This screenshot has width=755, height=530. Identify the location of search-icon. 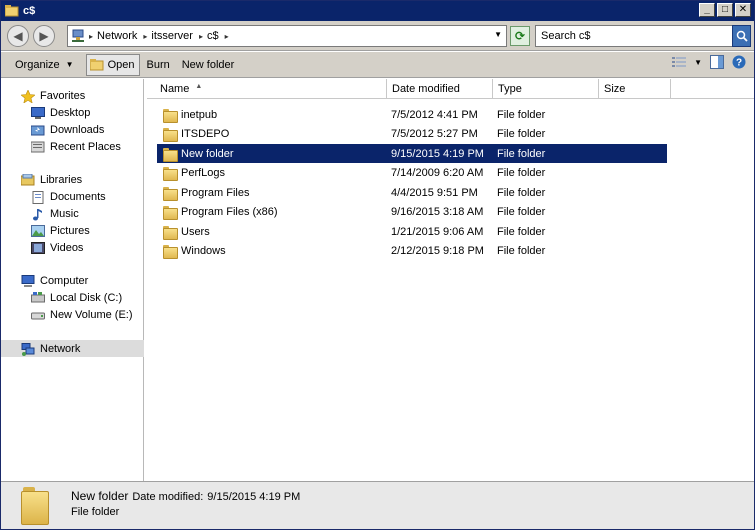
(742, 36).